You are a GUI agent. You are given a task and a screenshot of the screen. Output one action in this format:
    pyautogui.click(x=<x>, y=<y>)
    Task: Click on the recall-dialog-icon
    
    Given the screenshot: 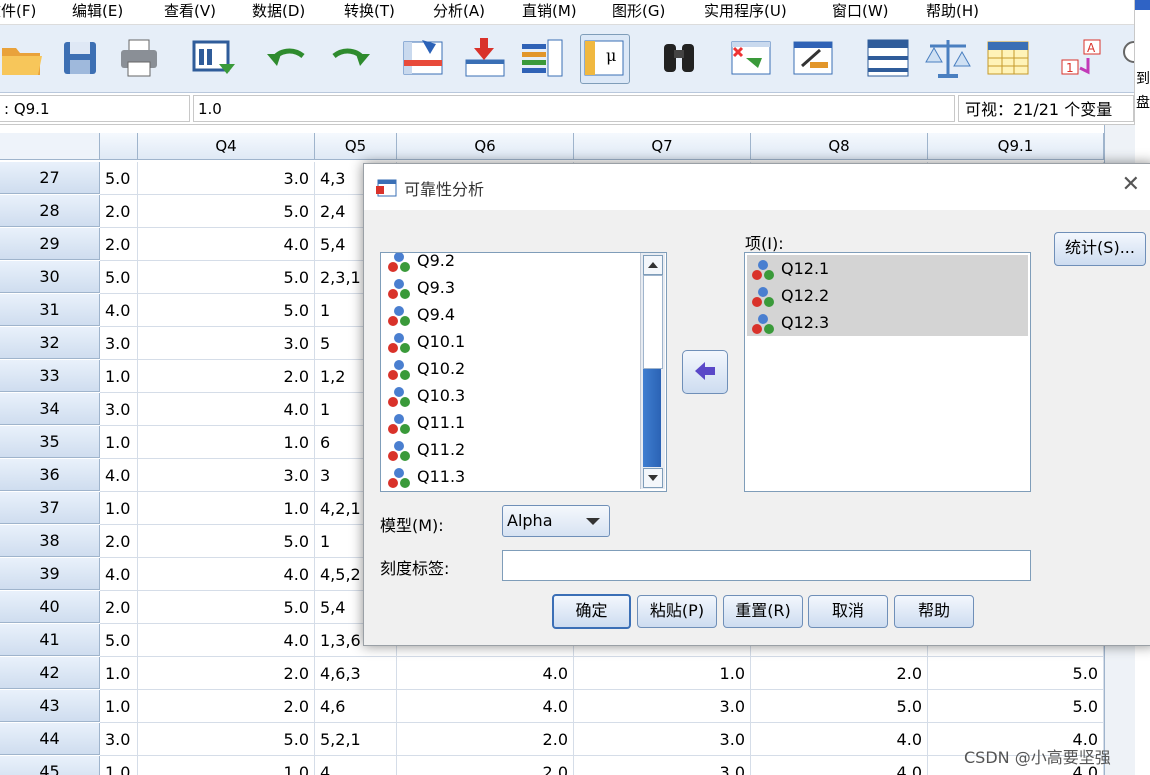 What is the action you would take?
    pyautogui.click(x=213, y=58)
    